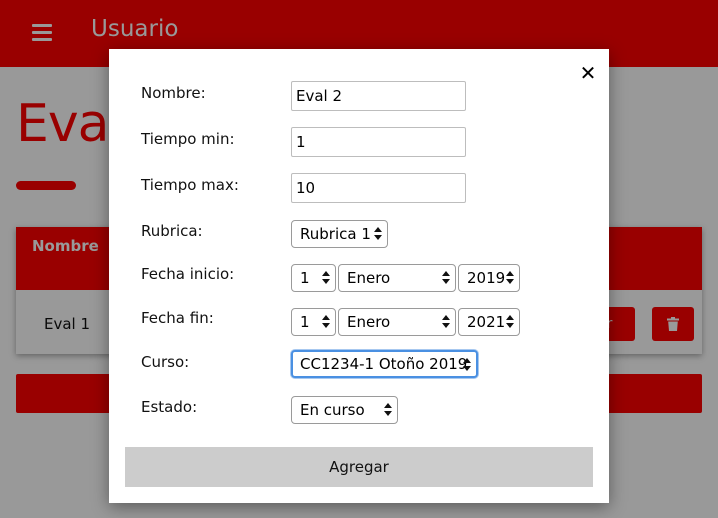 This screenshot has width=718, height=518. I want to click on fecha-inicio-day-value: 1, so click(305, 278).